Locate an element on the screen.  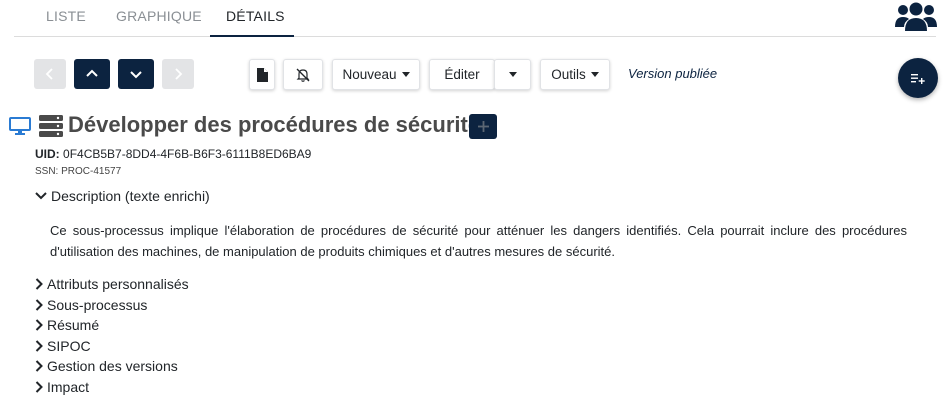
section-label: Résumé is located at coordinates (73, 325).